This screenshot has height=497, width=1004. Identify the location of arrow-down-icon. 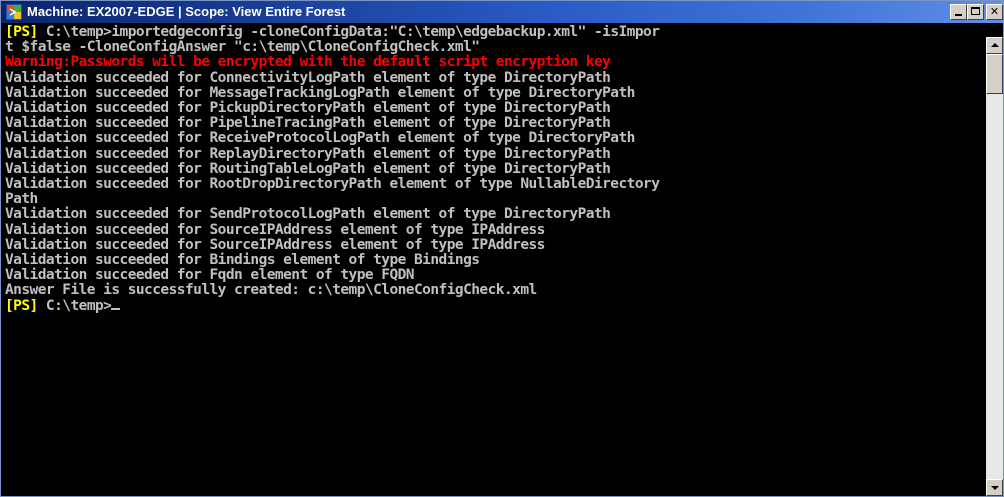
(995, 488).